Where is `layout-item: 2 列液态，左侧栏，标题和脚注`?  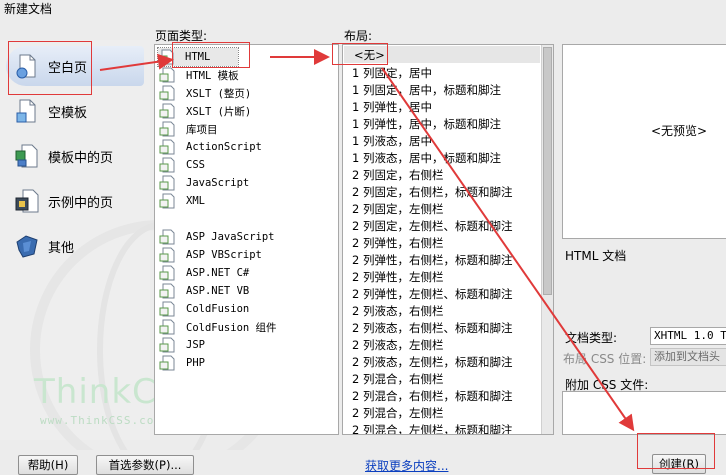 layout-item: 2 列液态，左侧栏，标题和脚注 is located at coordinates (432, 361).